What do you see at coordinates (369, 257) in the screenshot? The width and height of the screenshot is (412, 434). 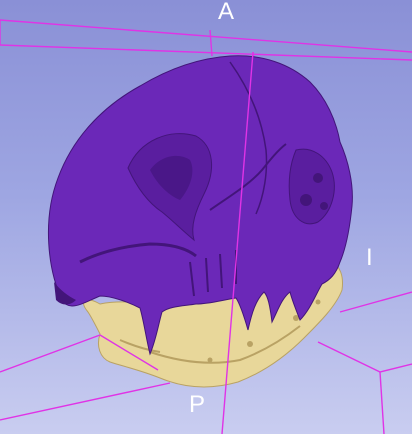 I see `orientation-label-right: I` at bounding box center [369, 257].